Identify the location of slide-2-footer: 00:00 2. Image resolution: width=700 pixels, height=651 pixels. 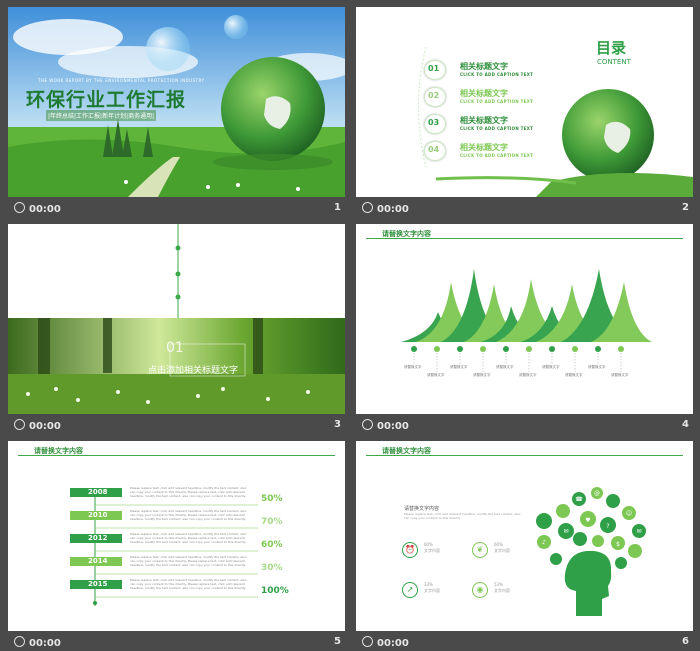
(524, 209).